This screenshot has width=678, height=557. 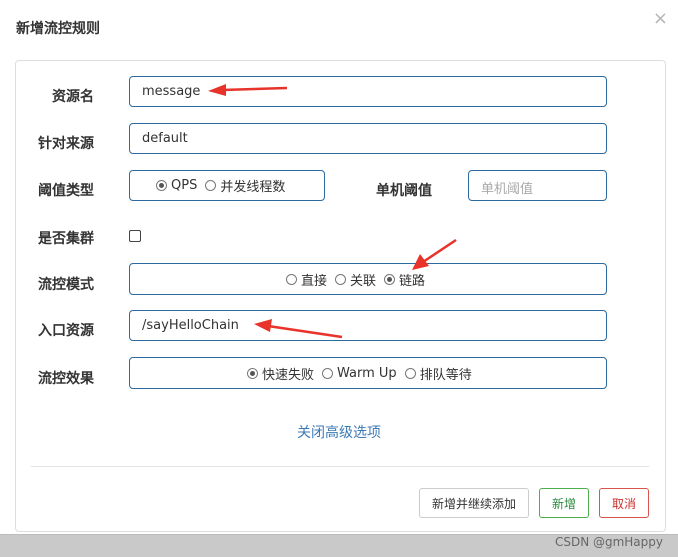 I want to click on cluster-label: 是否集群, so click(x=66, y=239).